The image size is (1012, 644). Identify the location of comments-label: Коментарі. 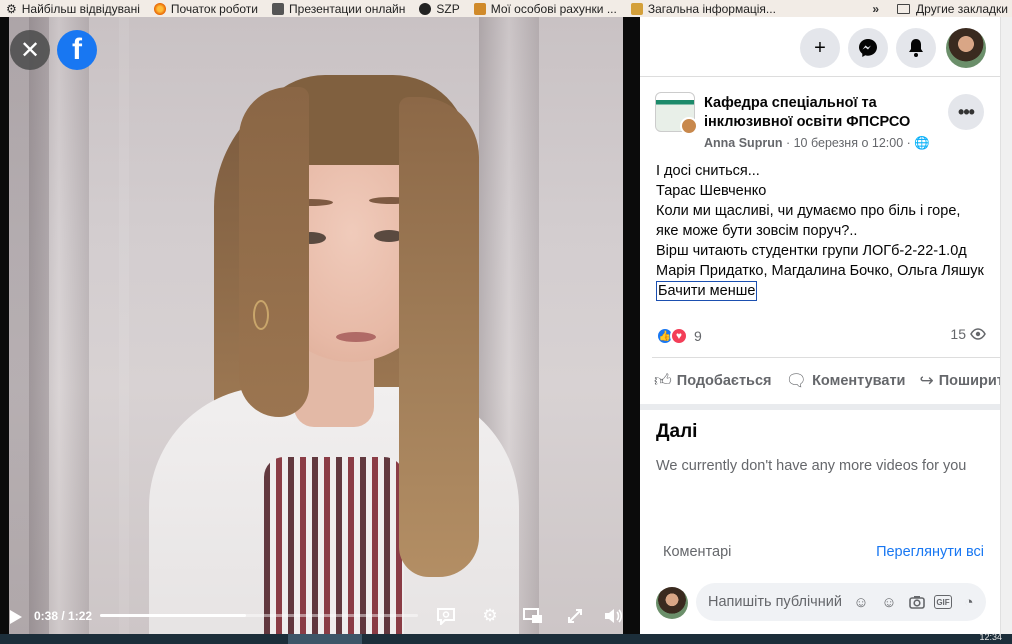
(697, 552).